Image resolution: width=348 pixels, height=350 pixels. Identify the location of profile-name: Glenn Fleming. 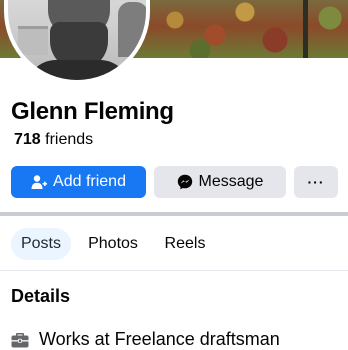
(92, 111).